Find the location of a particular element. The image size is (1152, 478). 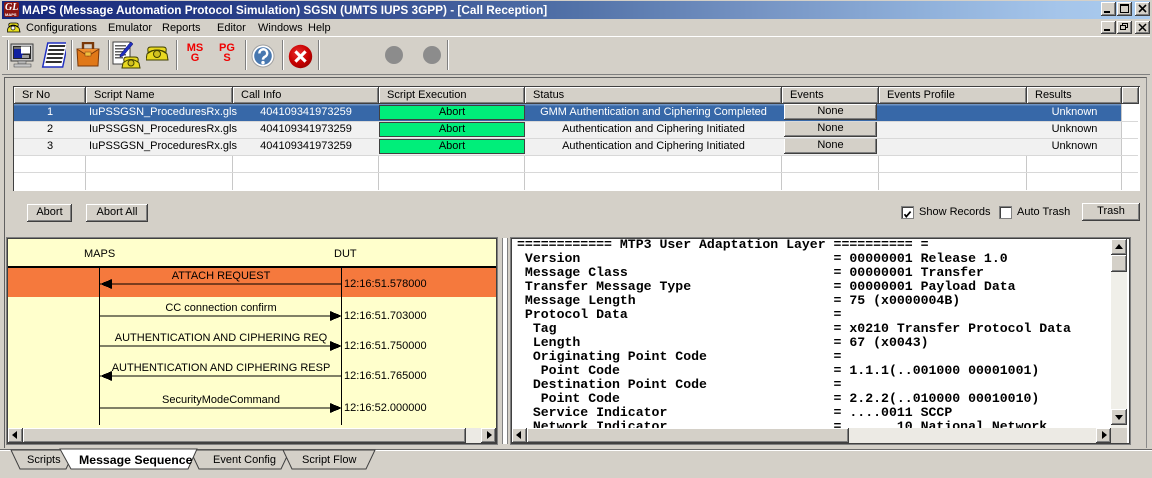

svg-text: Message Sequence is located at coordinates (136, 460).